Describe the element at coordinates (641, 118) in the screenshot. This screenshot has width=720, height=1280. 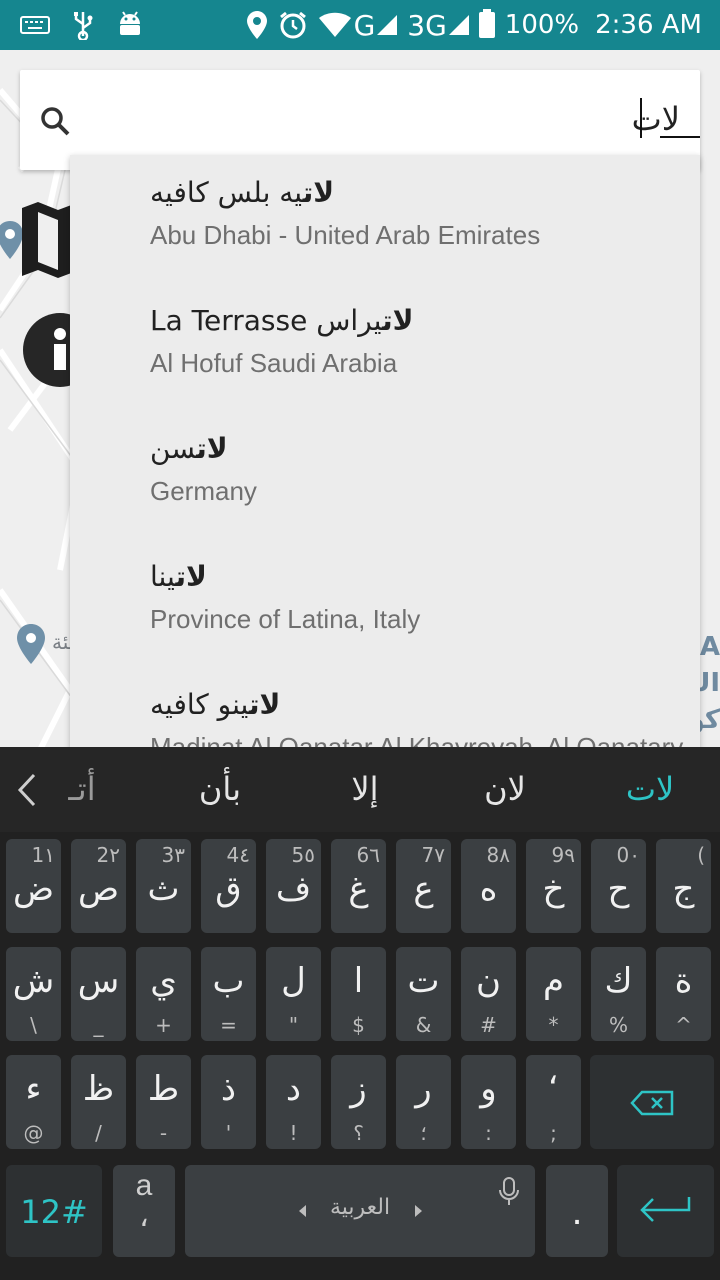
I see `text-cursor` at that location.